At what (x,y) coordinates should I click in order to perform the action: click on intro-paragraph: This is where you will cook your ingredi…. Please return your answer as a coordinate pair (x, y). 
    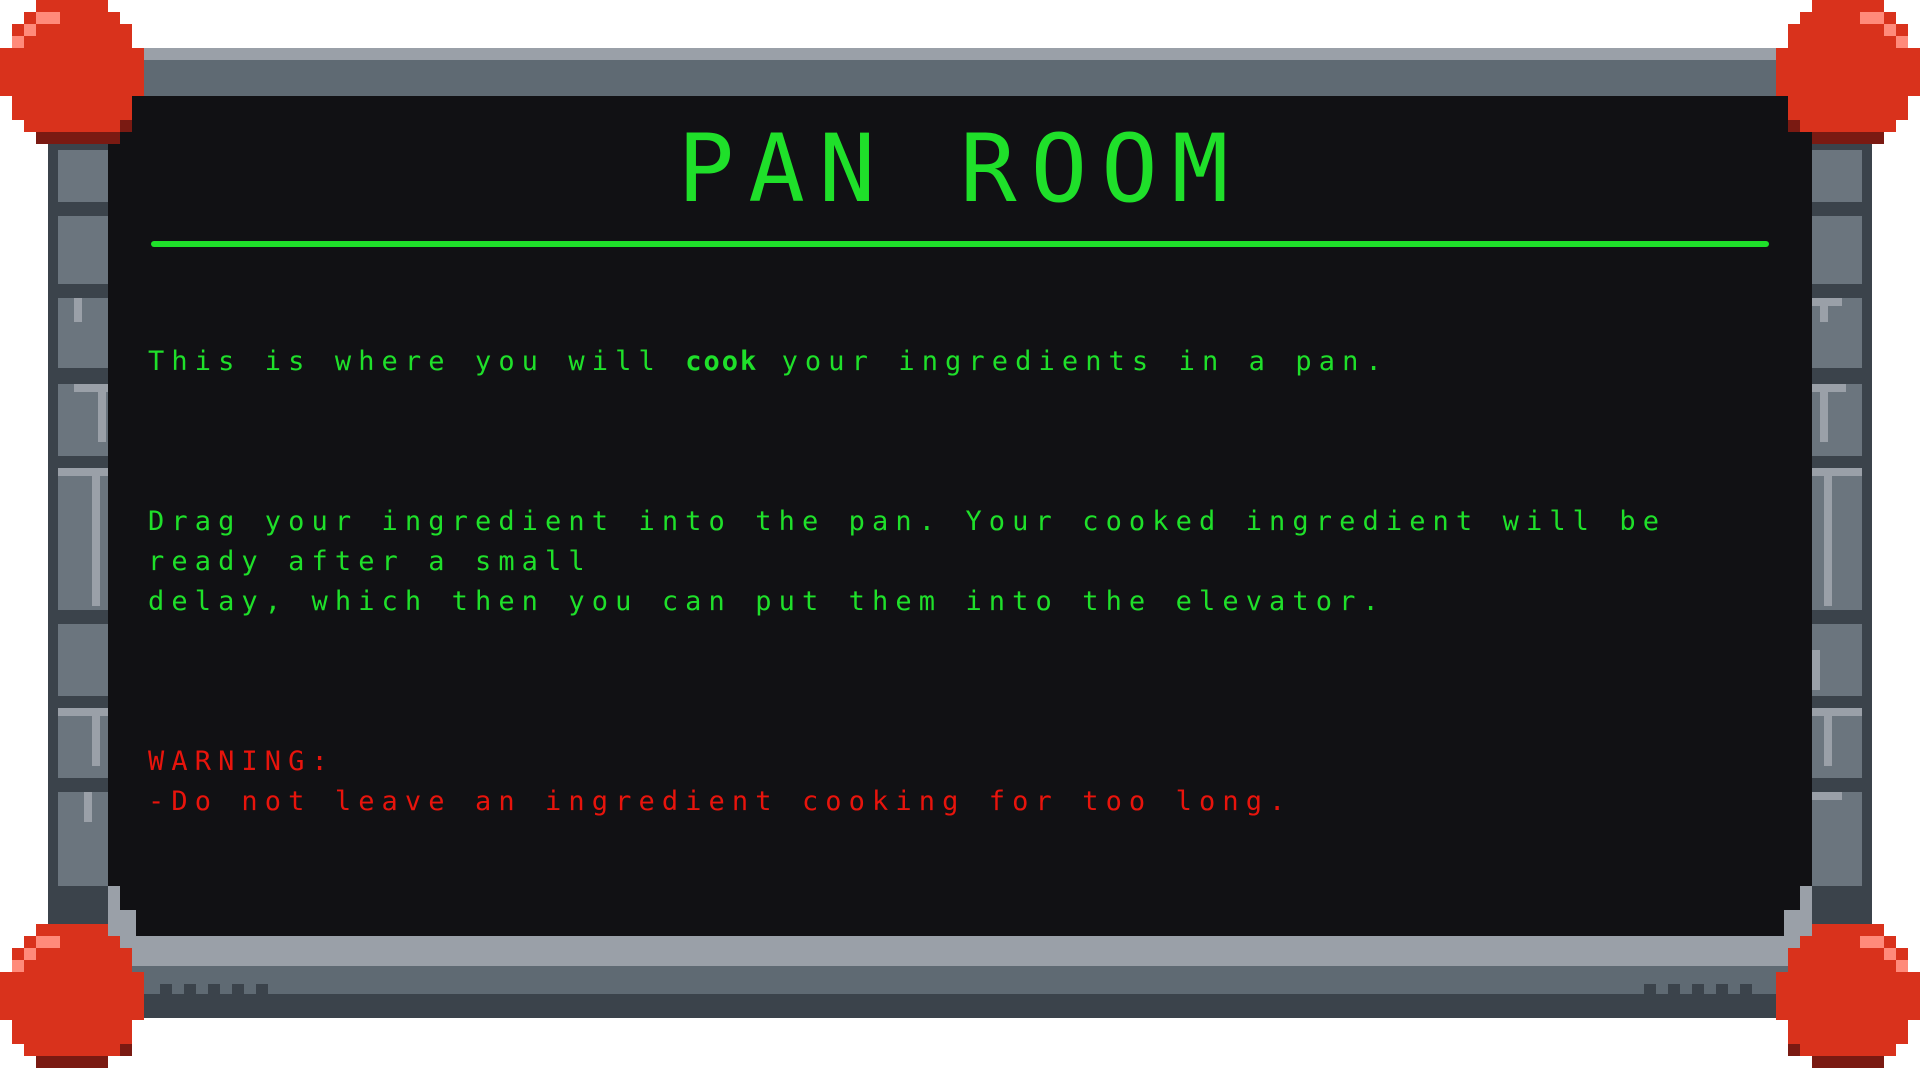
    Looking at the image, I should click on (968, 362).